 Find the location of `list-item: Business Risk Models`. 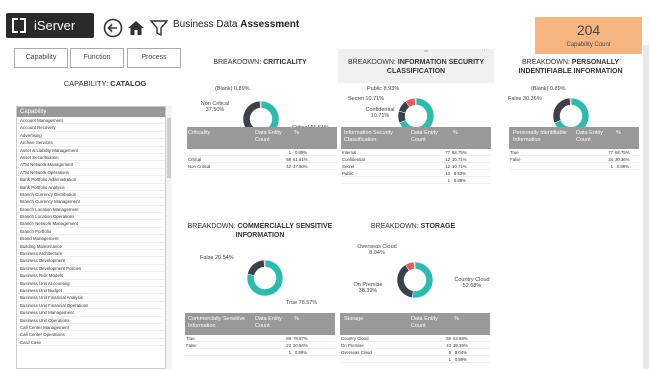

list-item: Business Risk Models is located at coordinates (91, 276).